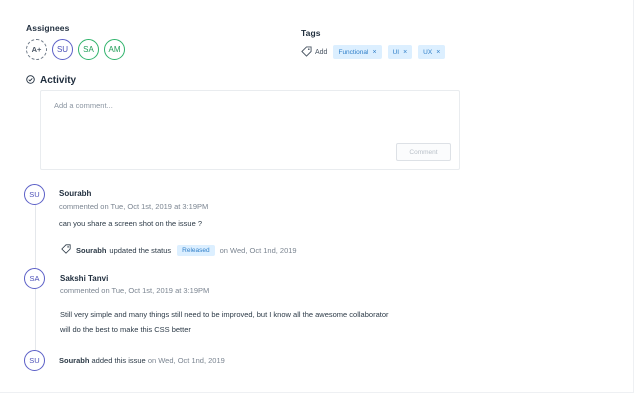  Describe the element at coordinates (75, 49) in the screenshot. I see `assignee-avatars: A+ SU SA AM` at that location.